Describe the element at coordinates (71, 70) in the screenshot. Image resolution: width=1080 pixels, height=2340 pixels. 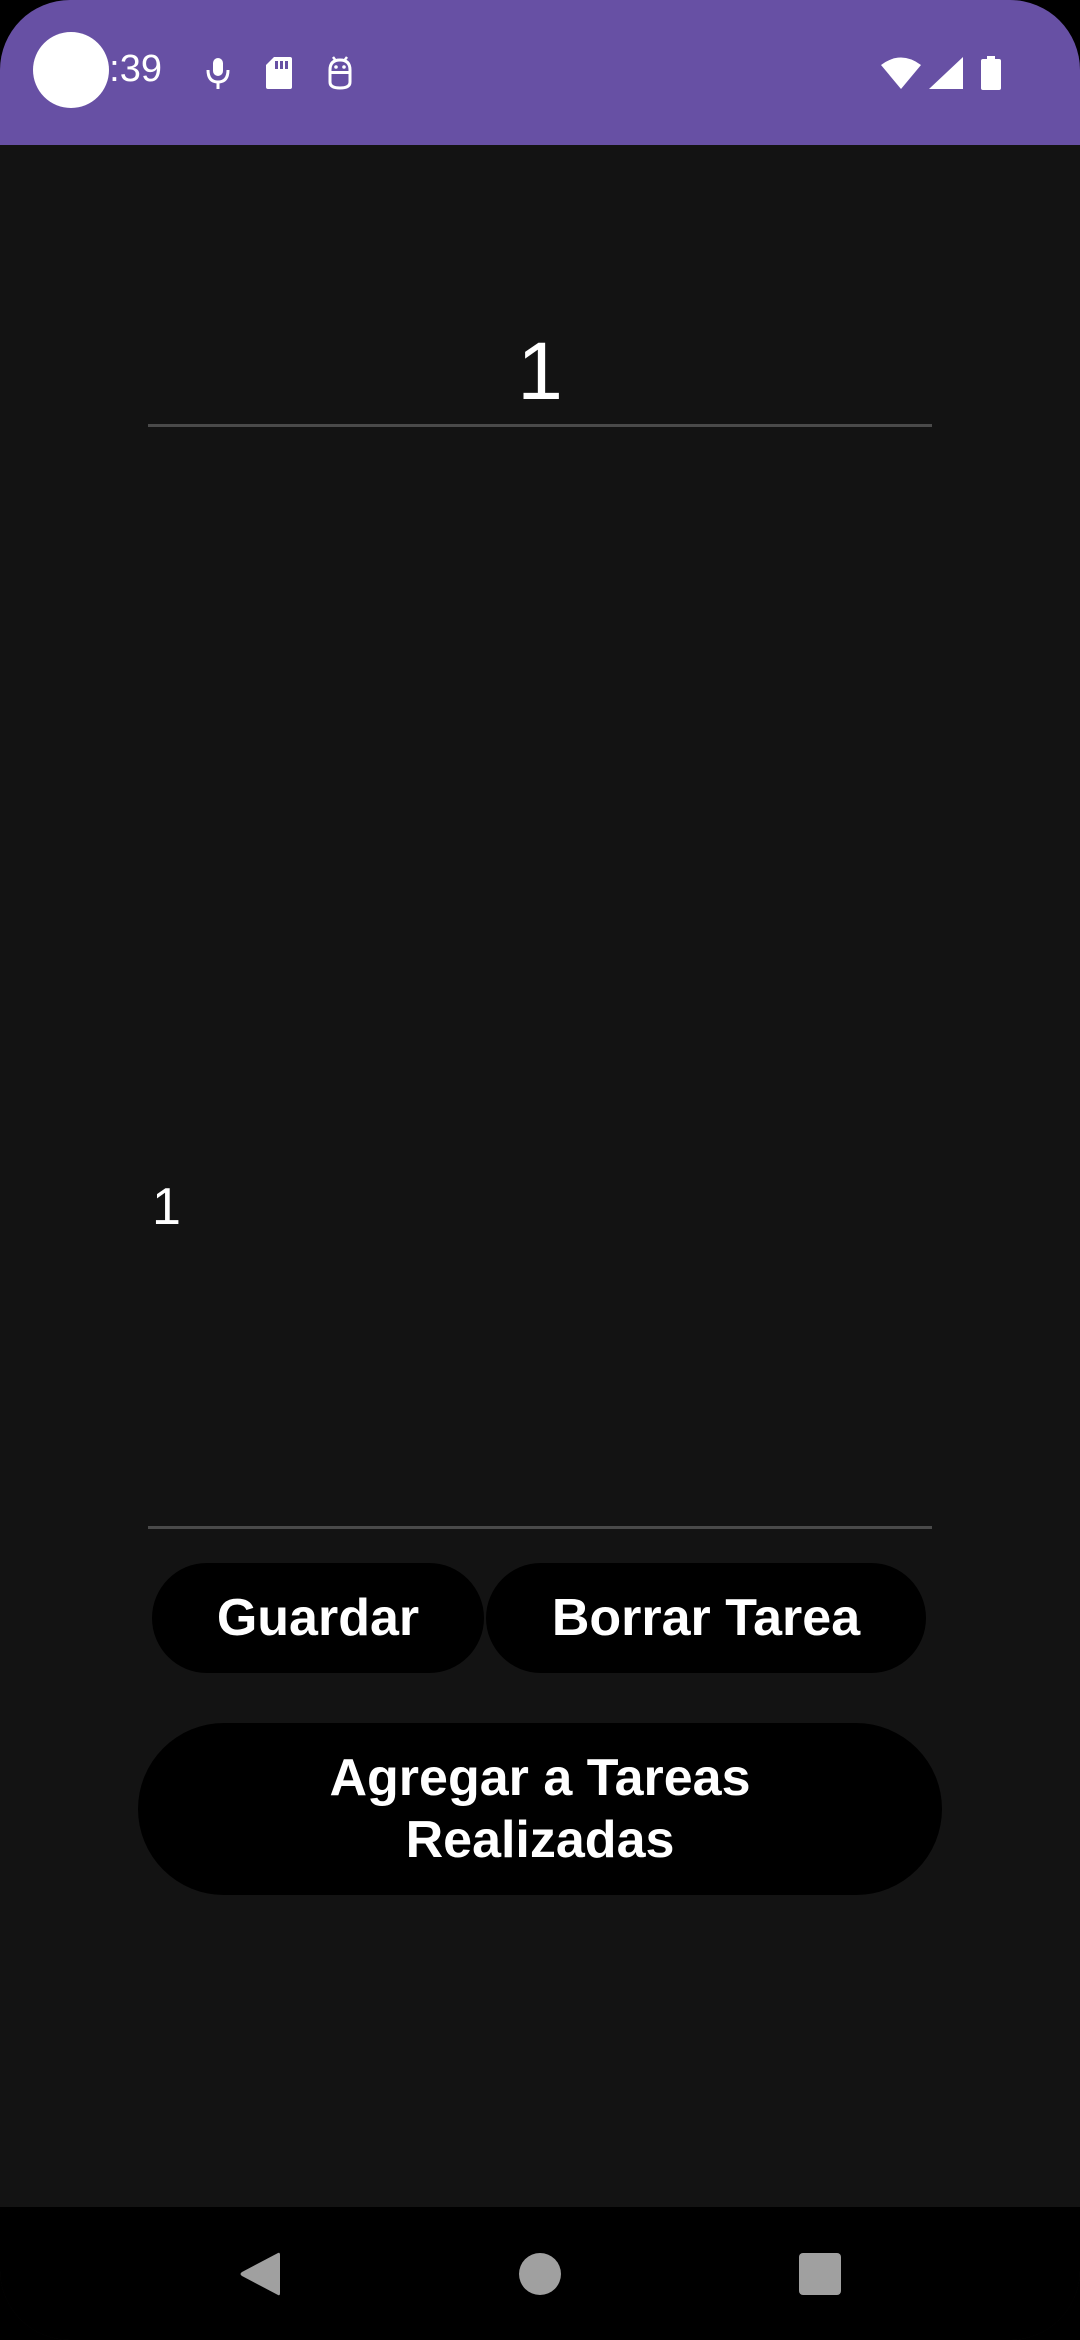
I see `camera-cutout-icon` at that location.